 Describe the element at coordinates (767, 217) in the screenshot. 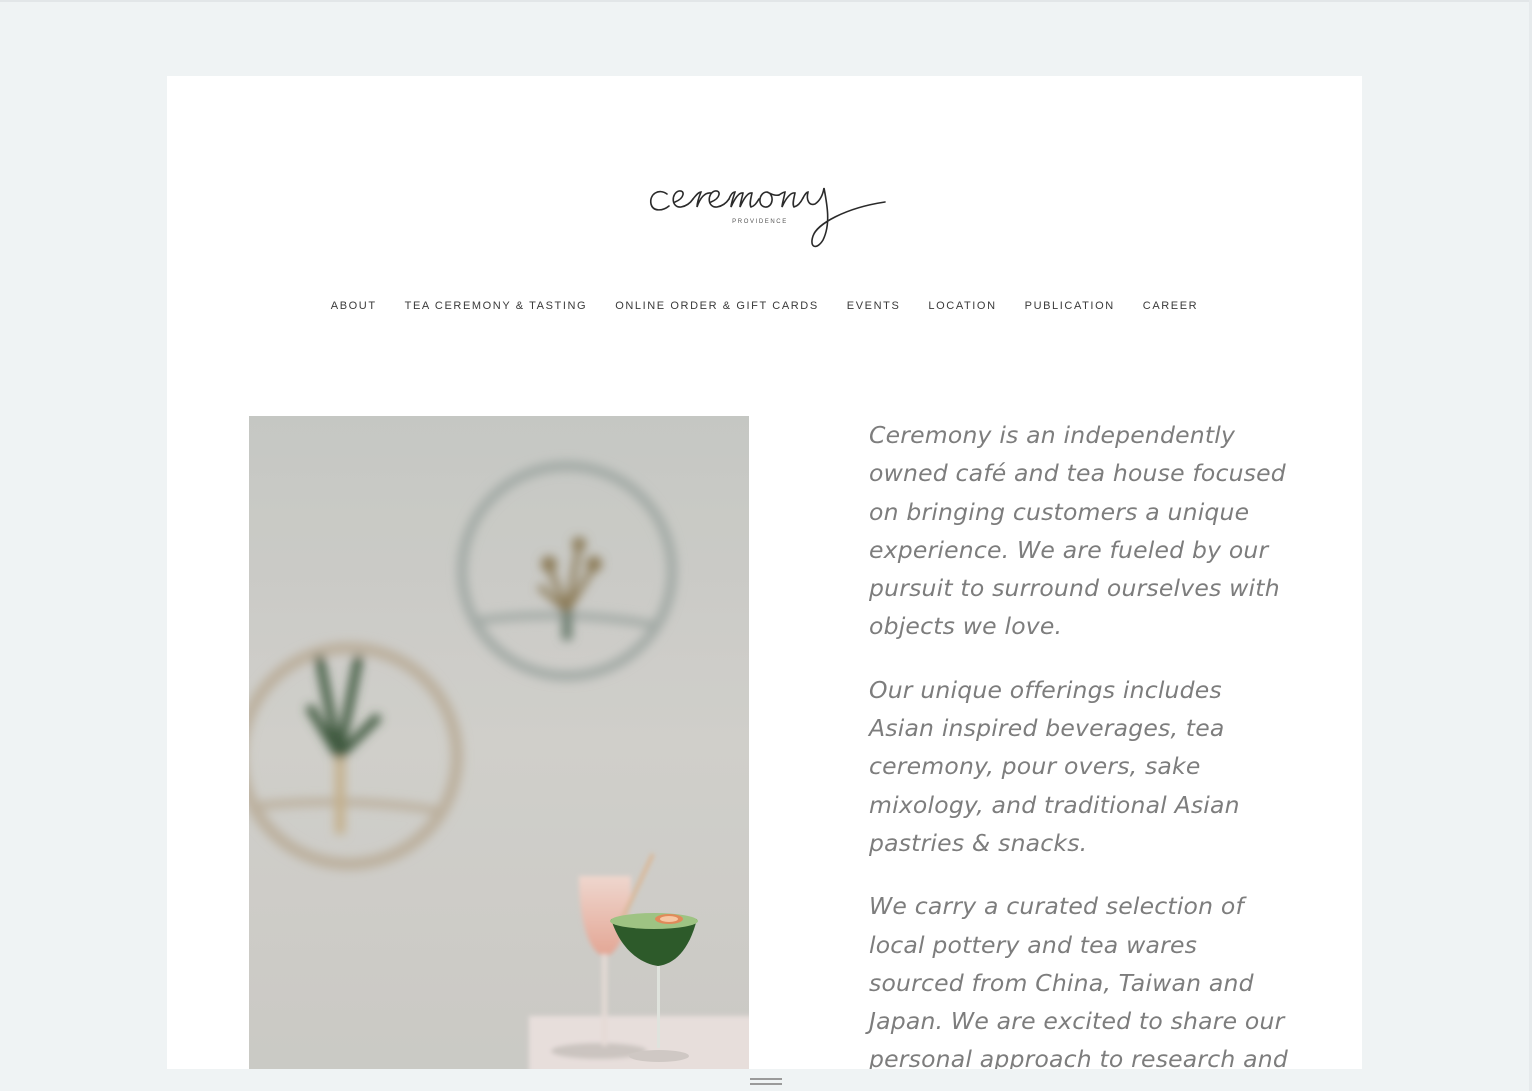

I see `ceremony-logo-icon: PROVIDENCE` at that location.